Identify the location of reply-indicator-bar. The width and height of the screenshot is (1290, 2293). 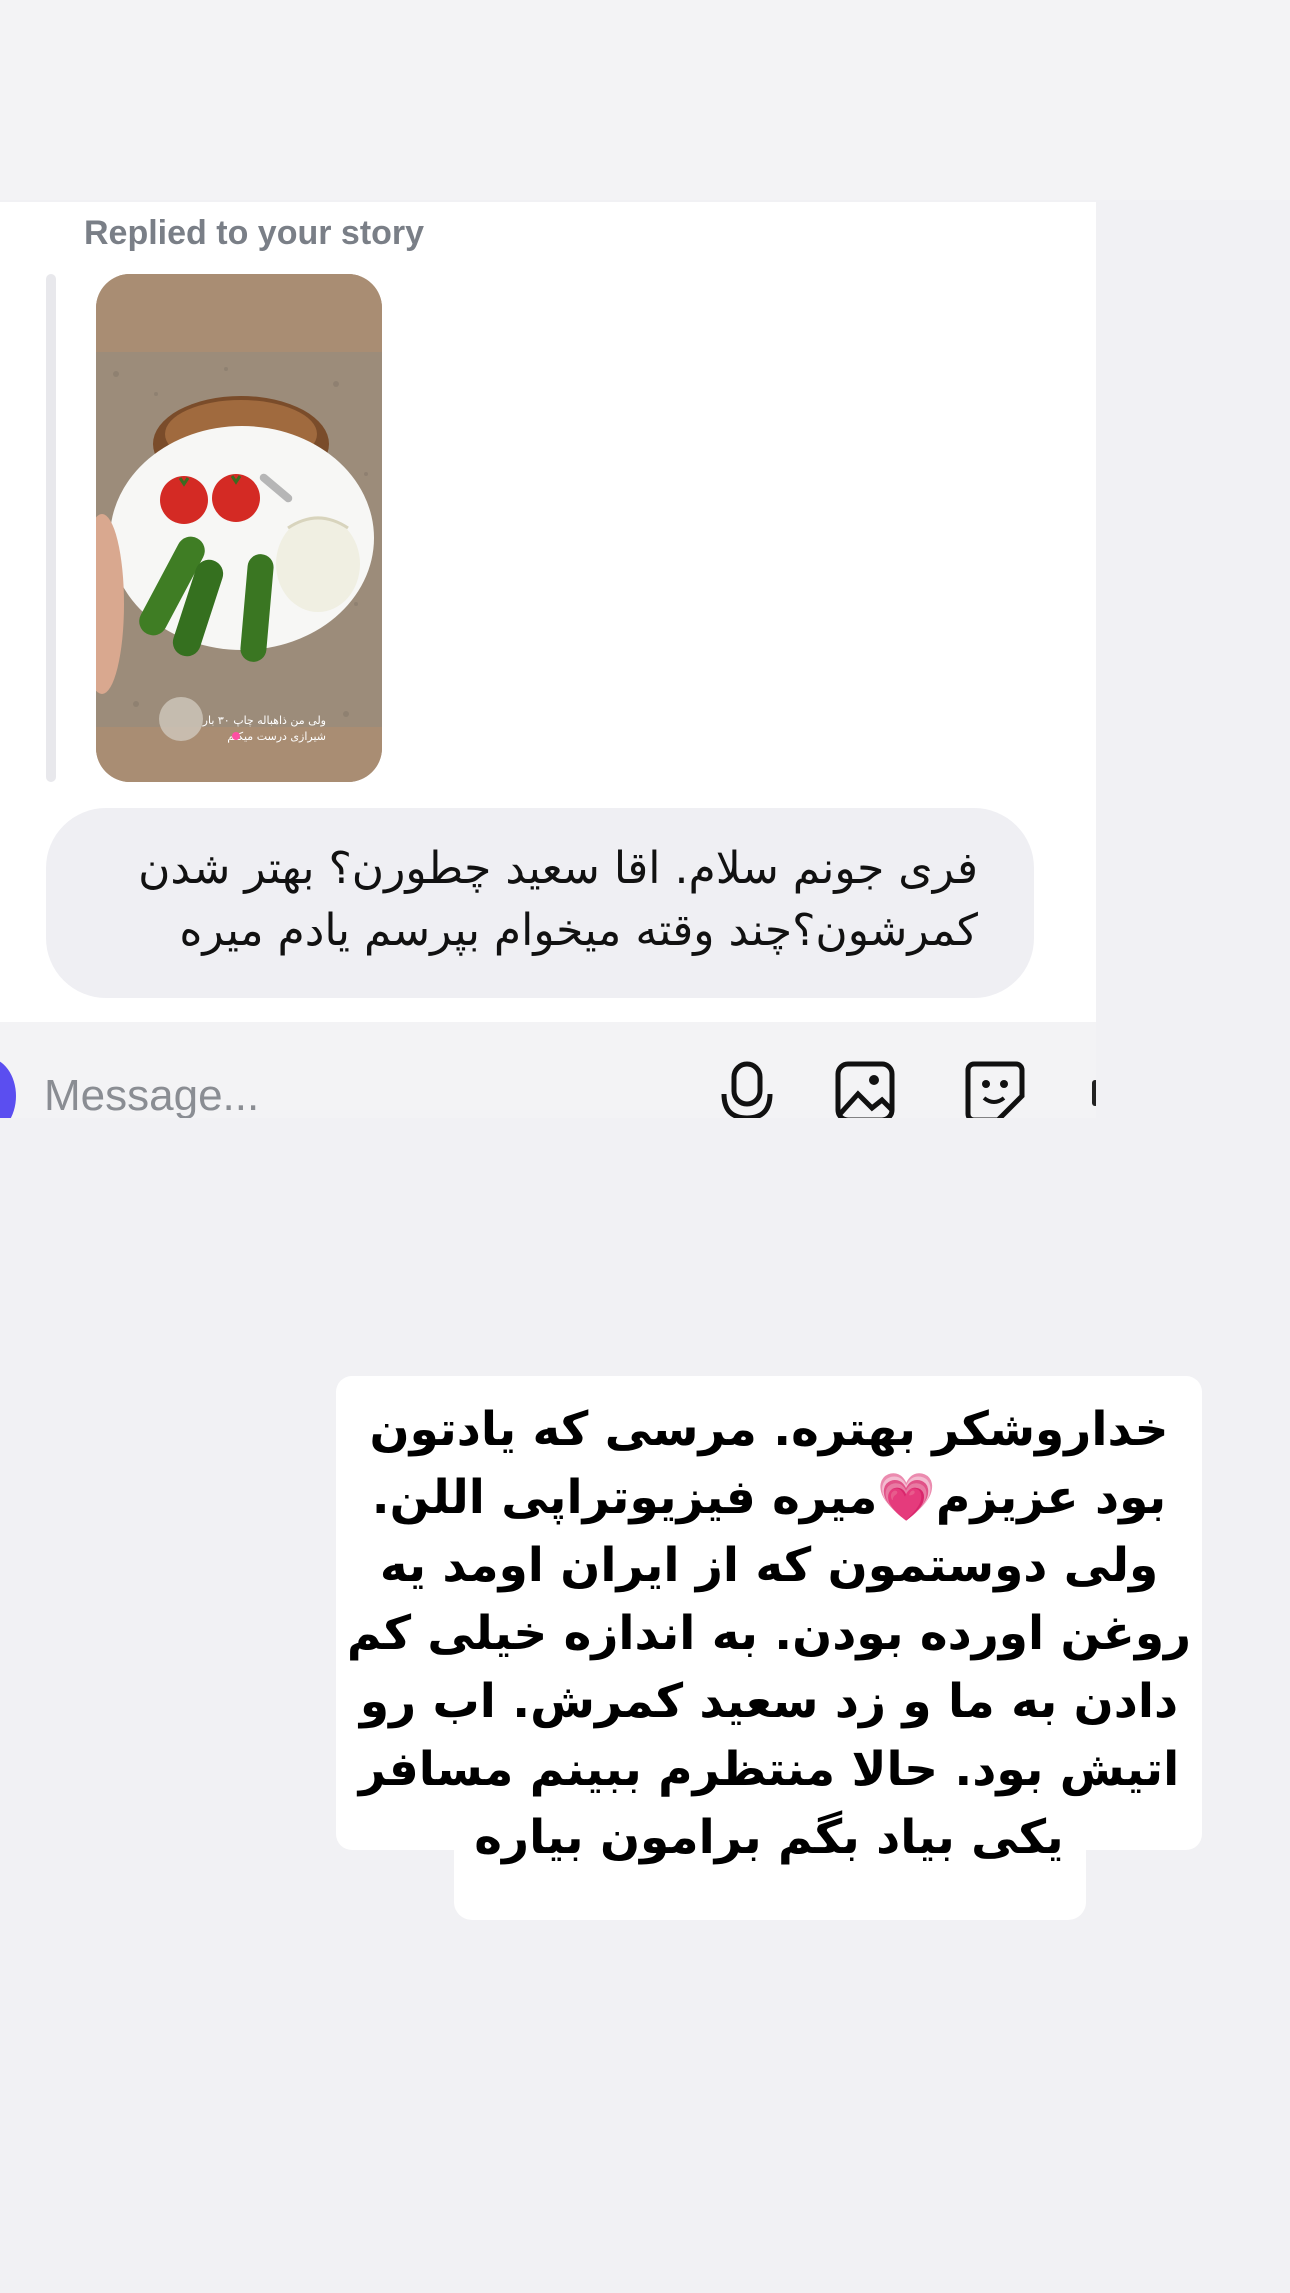
(51, 528).